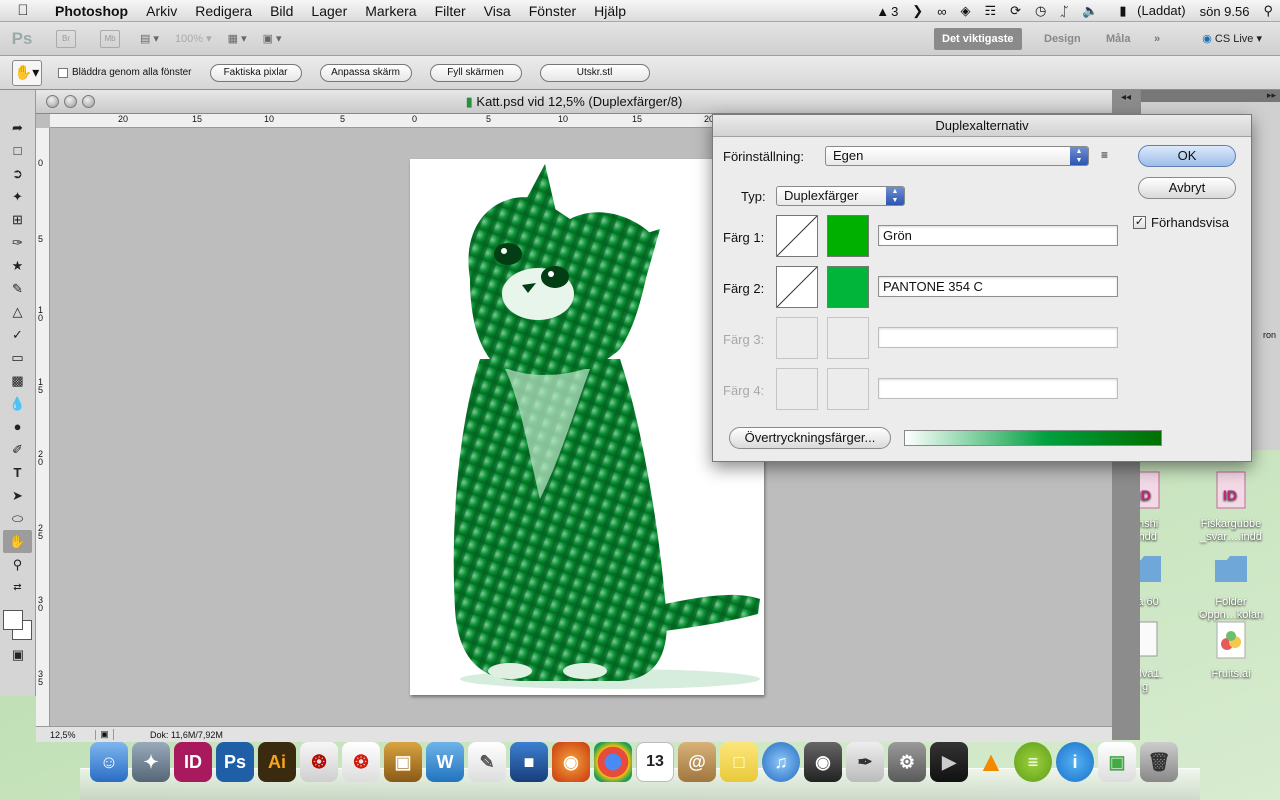 The height and width of the screenshot is (800, 1280). I want to click on healing-brush-tool-icon: ★, so click(17, 265).